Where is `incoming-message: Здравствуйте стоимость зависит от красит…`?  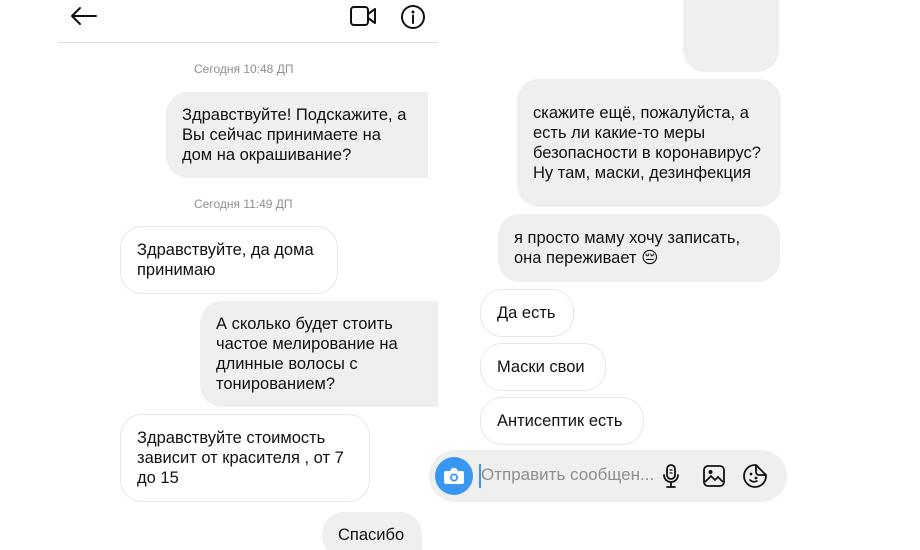
incoming-message: Здравствуйте стоимость зависит от красит… is located at coordinates (245, 458).